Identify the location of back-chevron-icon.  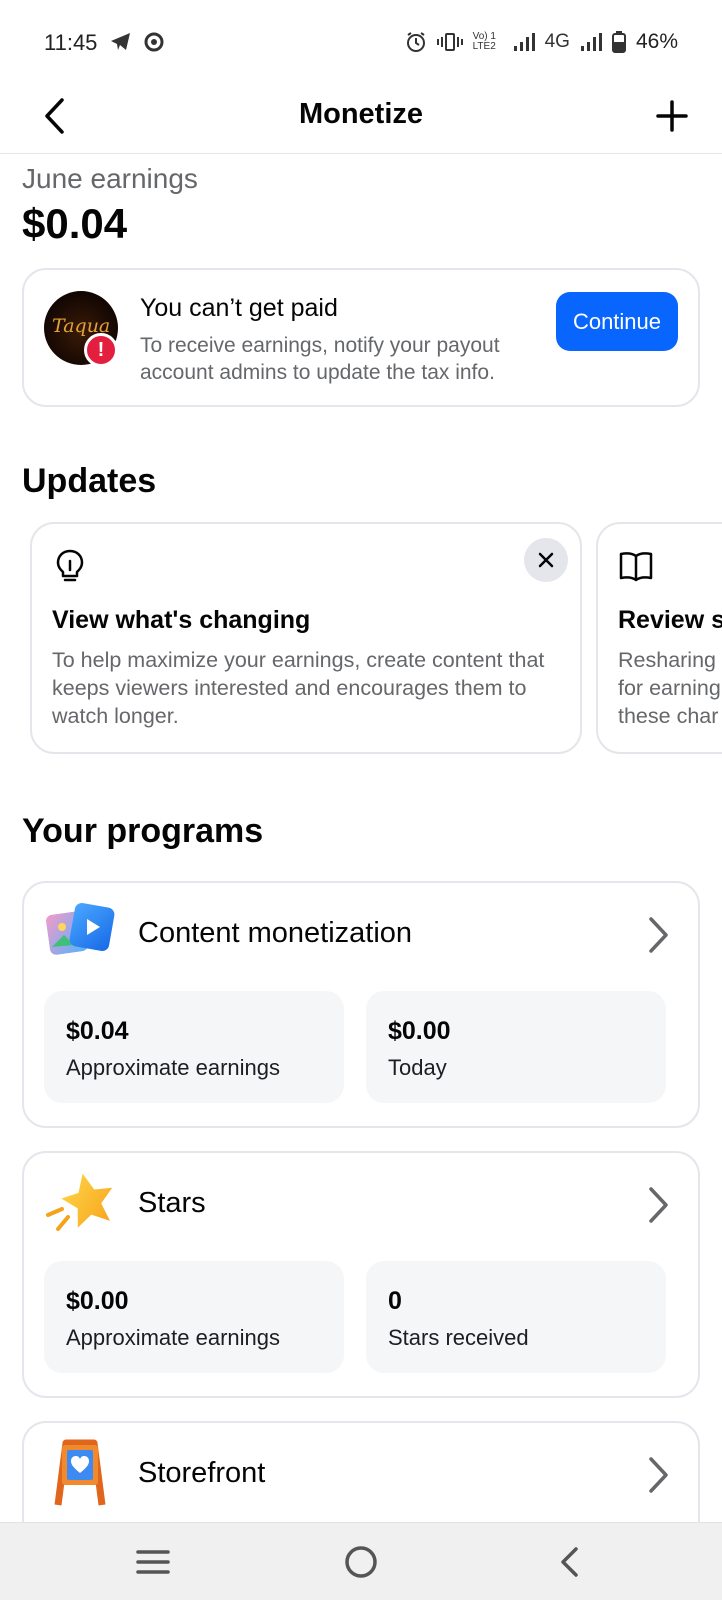
(569, 1562).